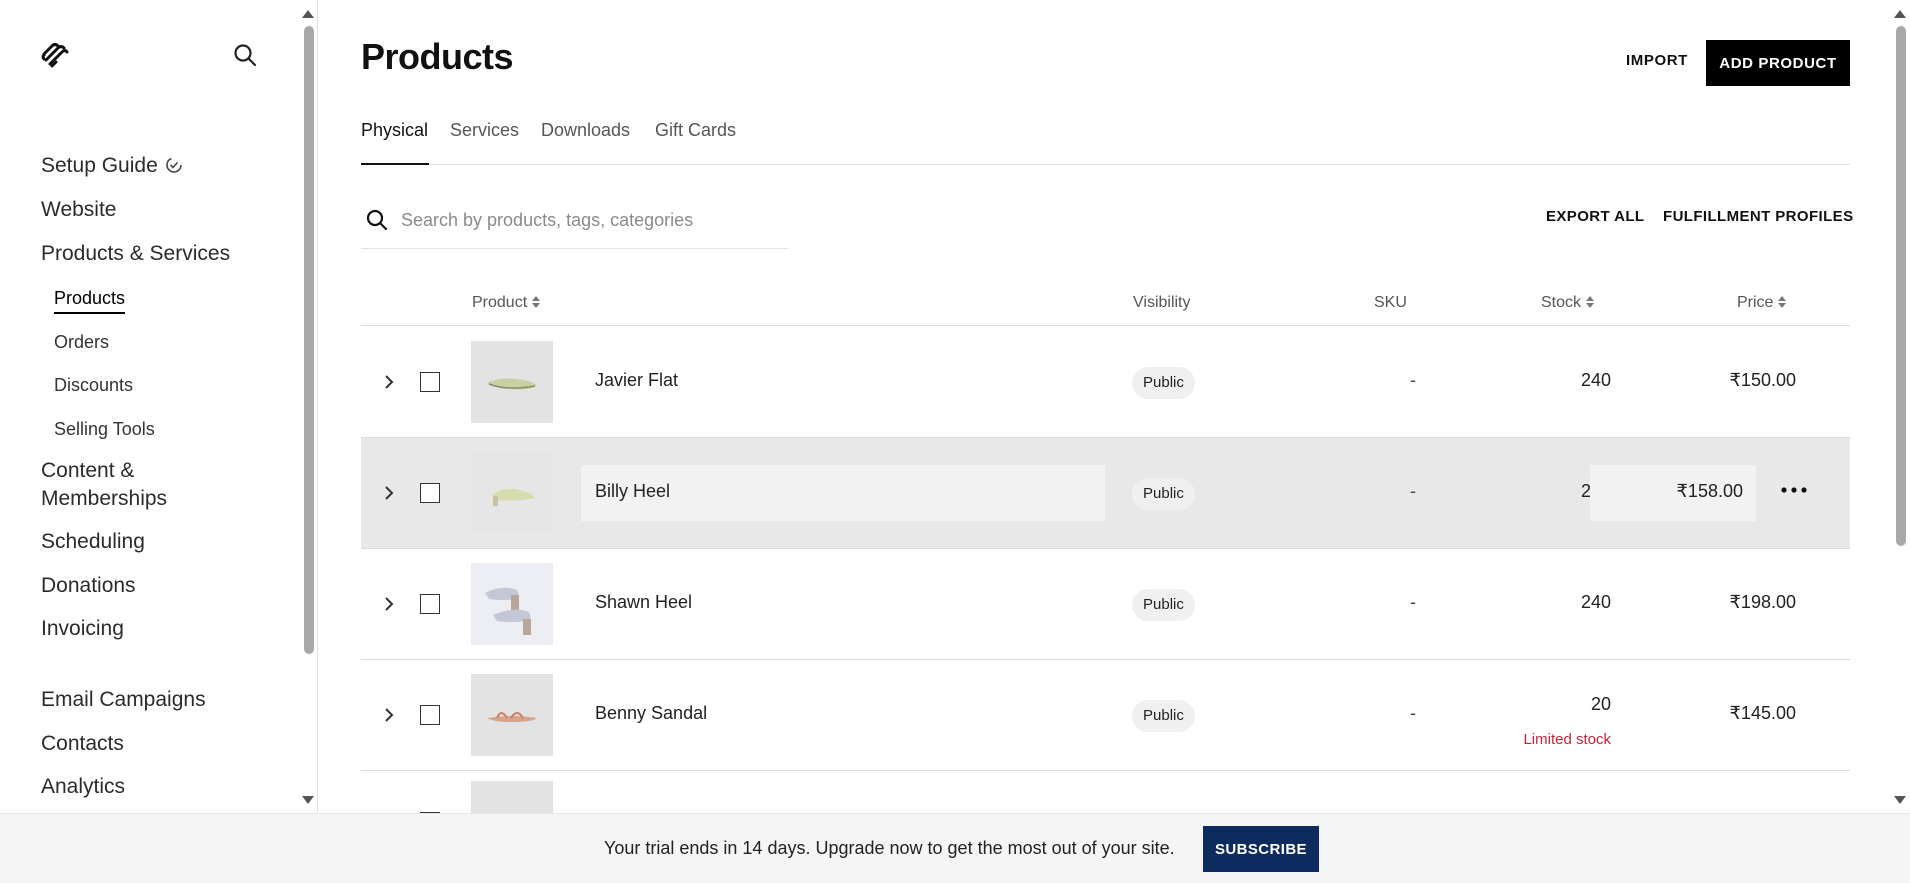  Describe the element at coordinates (1561, 302) in the screenshot. I see `column-label: Stock` at that location.